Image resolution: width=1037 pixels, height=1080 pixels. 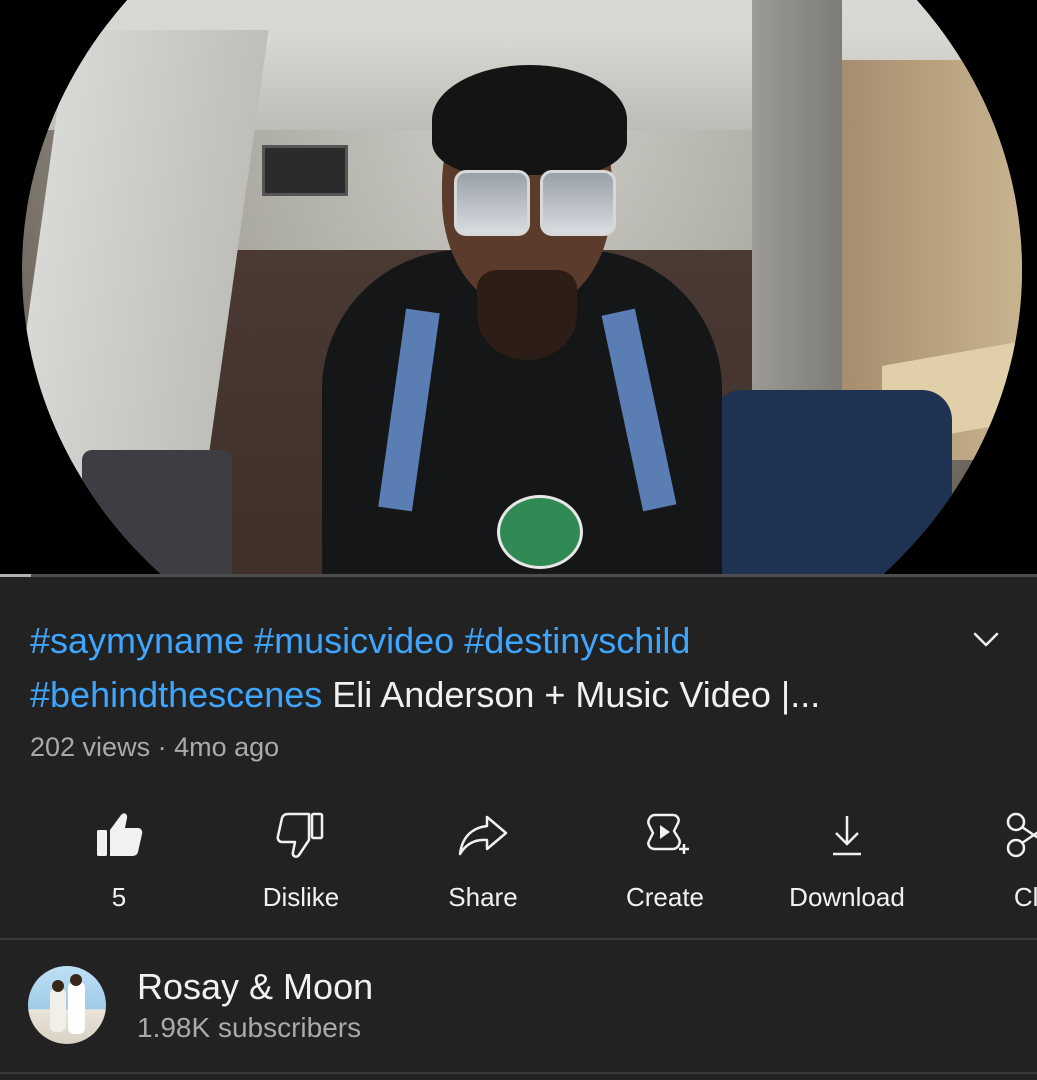 I want to click on subscriber-count: 1.98K subscribers, so click(x=249, y=1027).